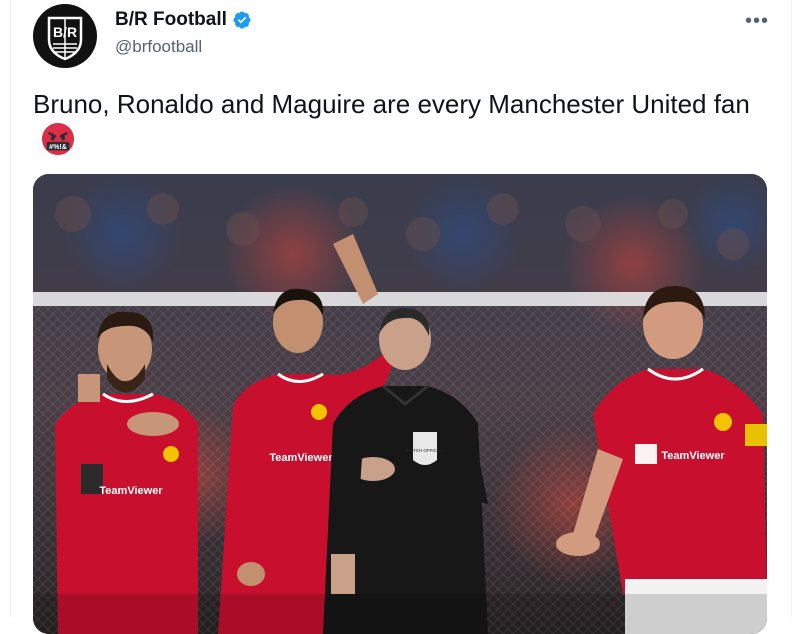  Describe the element at coordinates (757, 21) in the screenshot. I see `more-options-icon: •••` at that location.